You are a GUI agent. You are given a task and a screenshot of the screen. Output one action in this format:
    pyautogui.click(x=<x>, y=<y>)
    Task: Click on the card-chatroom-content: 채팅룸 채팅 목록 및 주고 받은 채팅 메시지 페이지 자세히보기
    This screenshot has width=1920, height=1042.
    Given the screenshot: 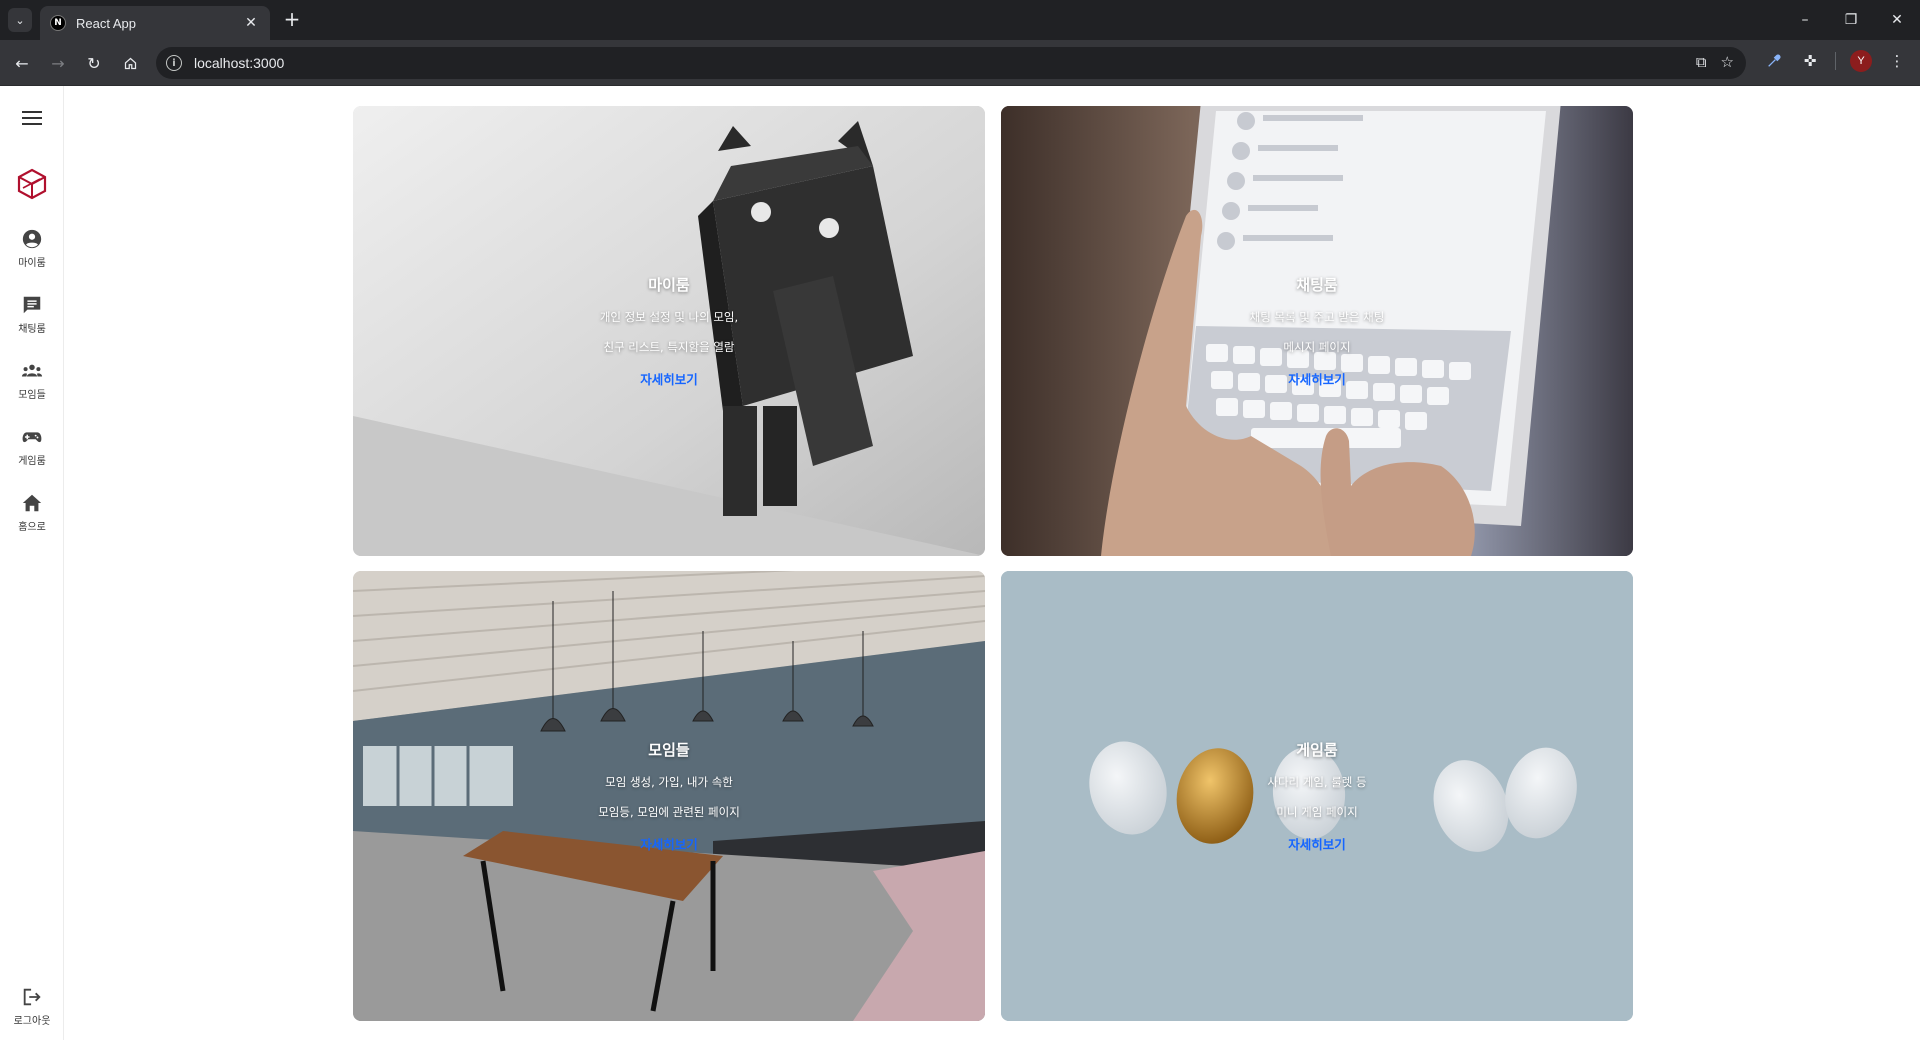 What is the action you would take?
    pyautogui.click(x=1317, y=331)
    